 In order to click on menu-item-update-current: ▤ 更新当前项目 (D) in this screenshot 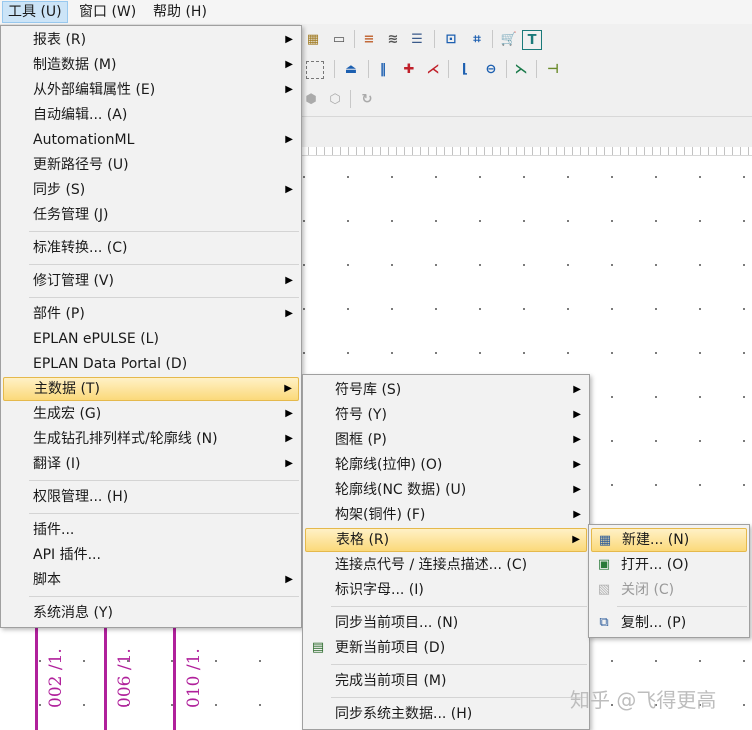, I will do `click(446, 648)`.